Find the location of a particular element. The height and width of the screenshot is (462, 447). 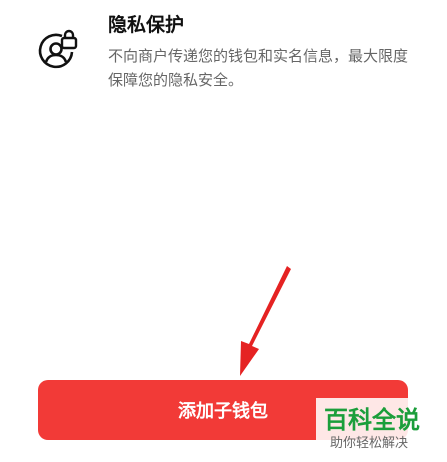

privacy-title: 隐私保护 is located at coordinates (146, 25).